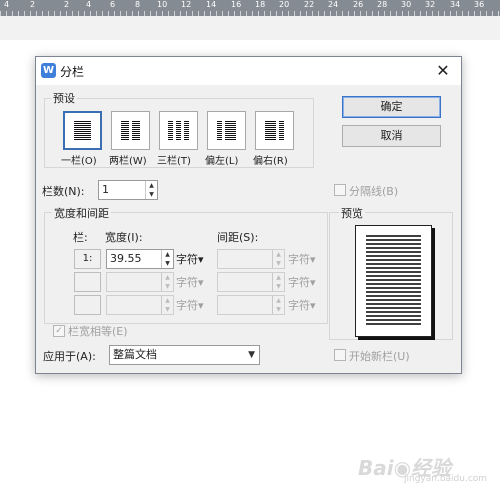 Image resolution: width=500 pixels, height=500 pixels. What do you see at coordinates (248, 71) in the screenshot?
I see `dialog-titlebar: W 分栏 ✕` at bounding box center [248, 71].